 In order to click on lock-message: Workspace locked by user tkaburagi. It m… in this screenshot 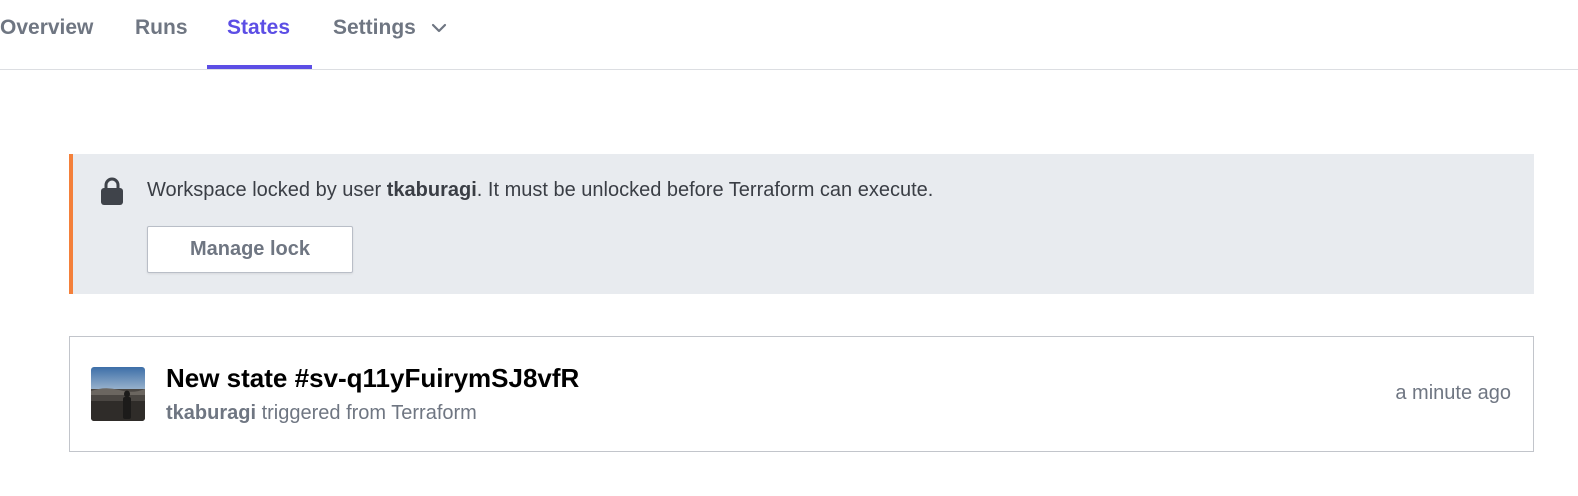, I will do `click(540, 190)`.